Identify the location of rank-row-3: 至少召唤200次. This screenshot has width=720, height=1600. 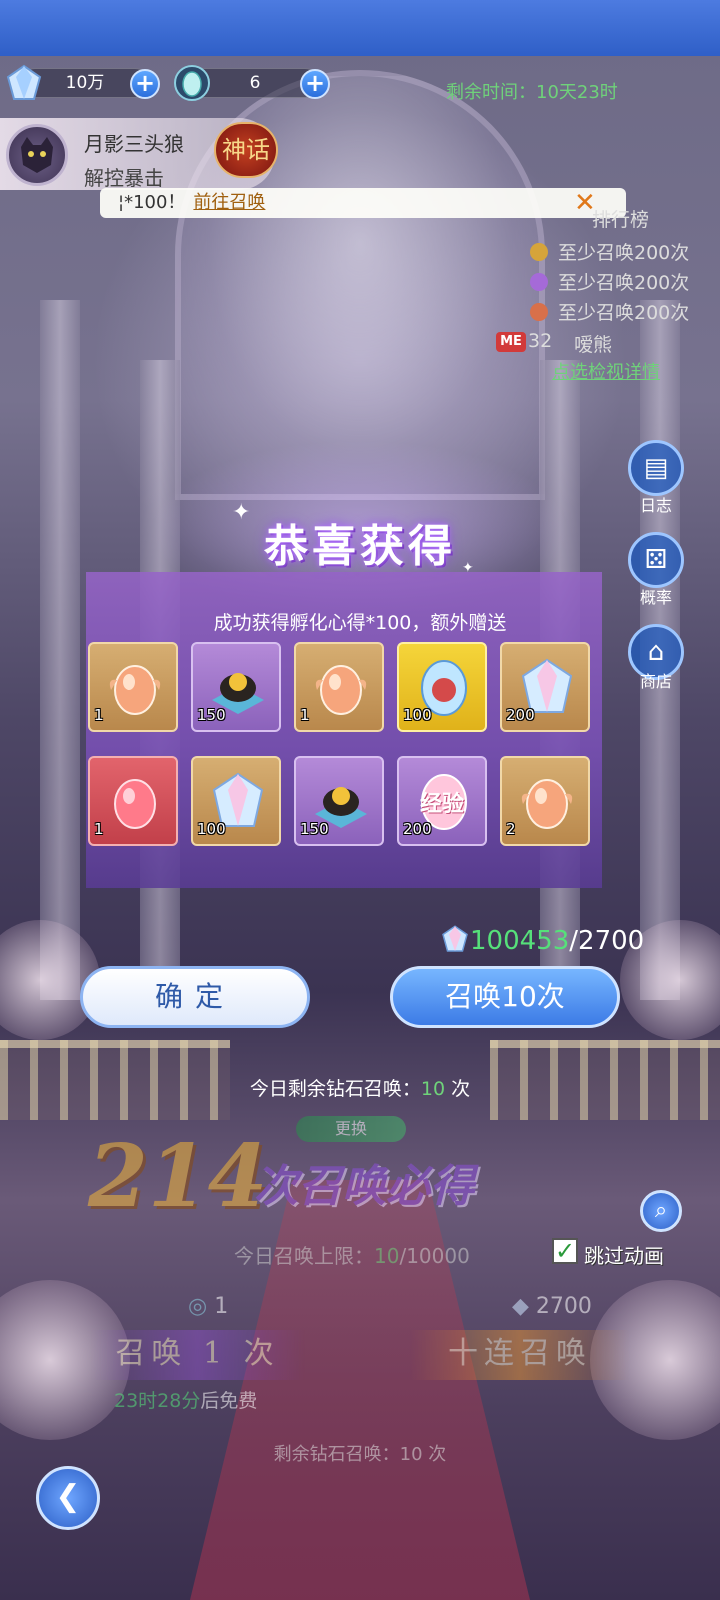
(609, 311).